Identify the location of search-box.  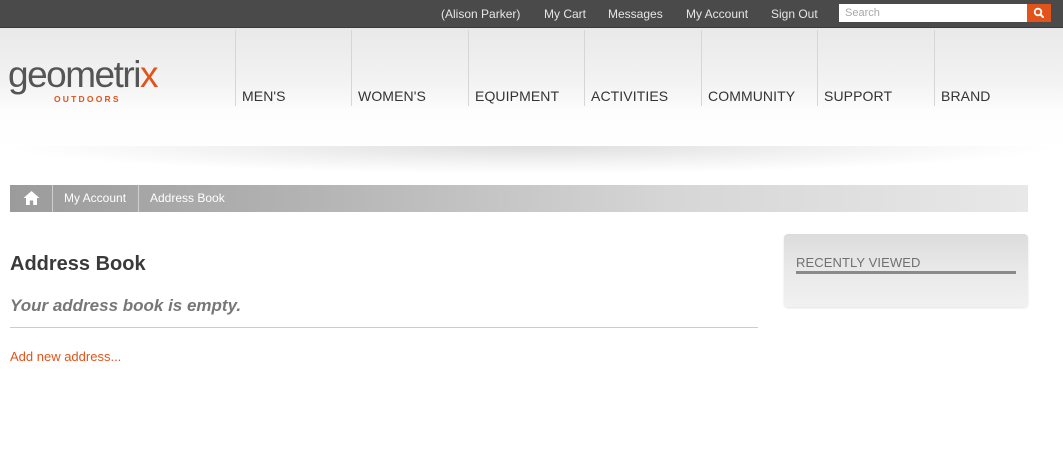
(945, 13).